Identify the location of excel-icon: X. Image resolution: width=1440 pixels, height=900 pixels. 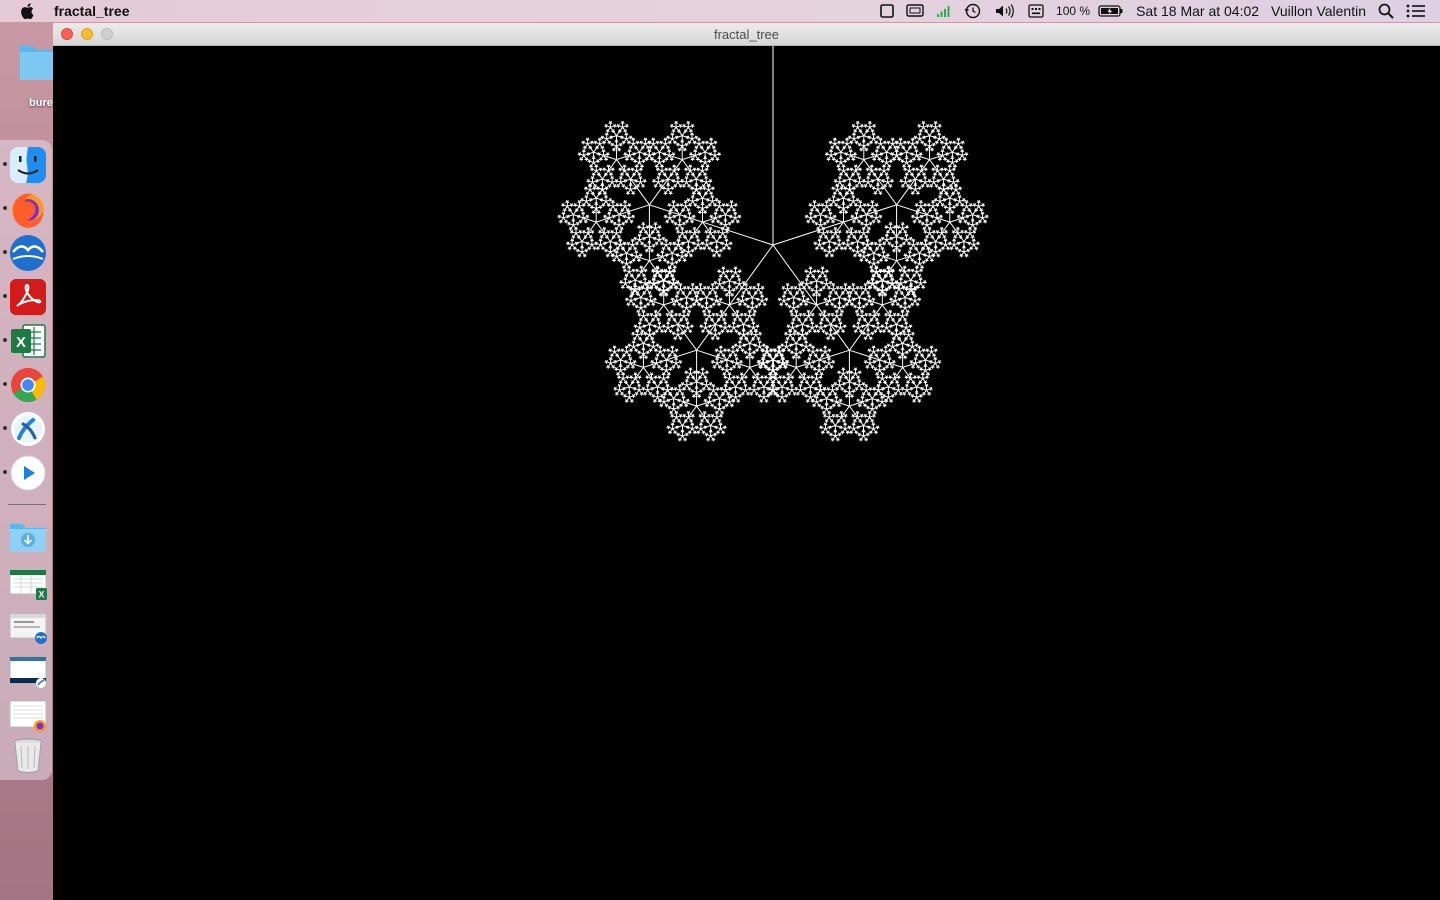
(28, 341).